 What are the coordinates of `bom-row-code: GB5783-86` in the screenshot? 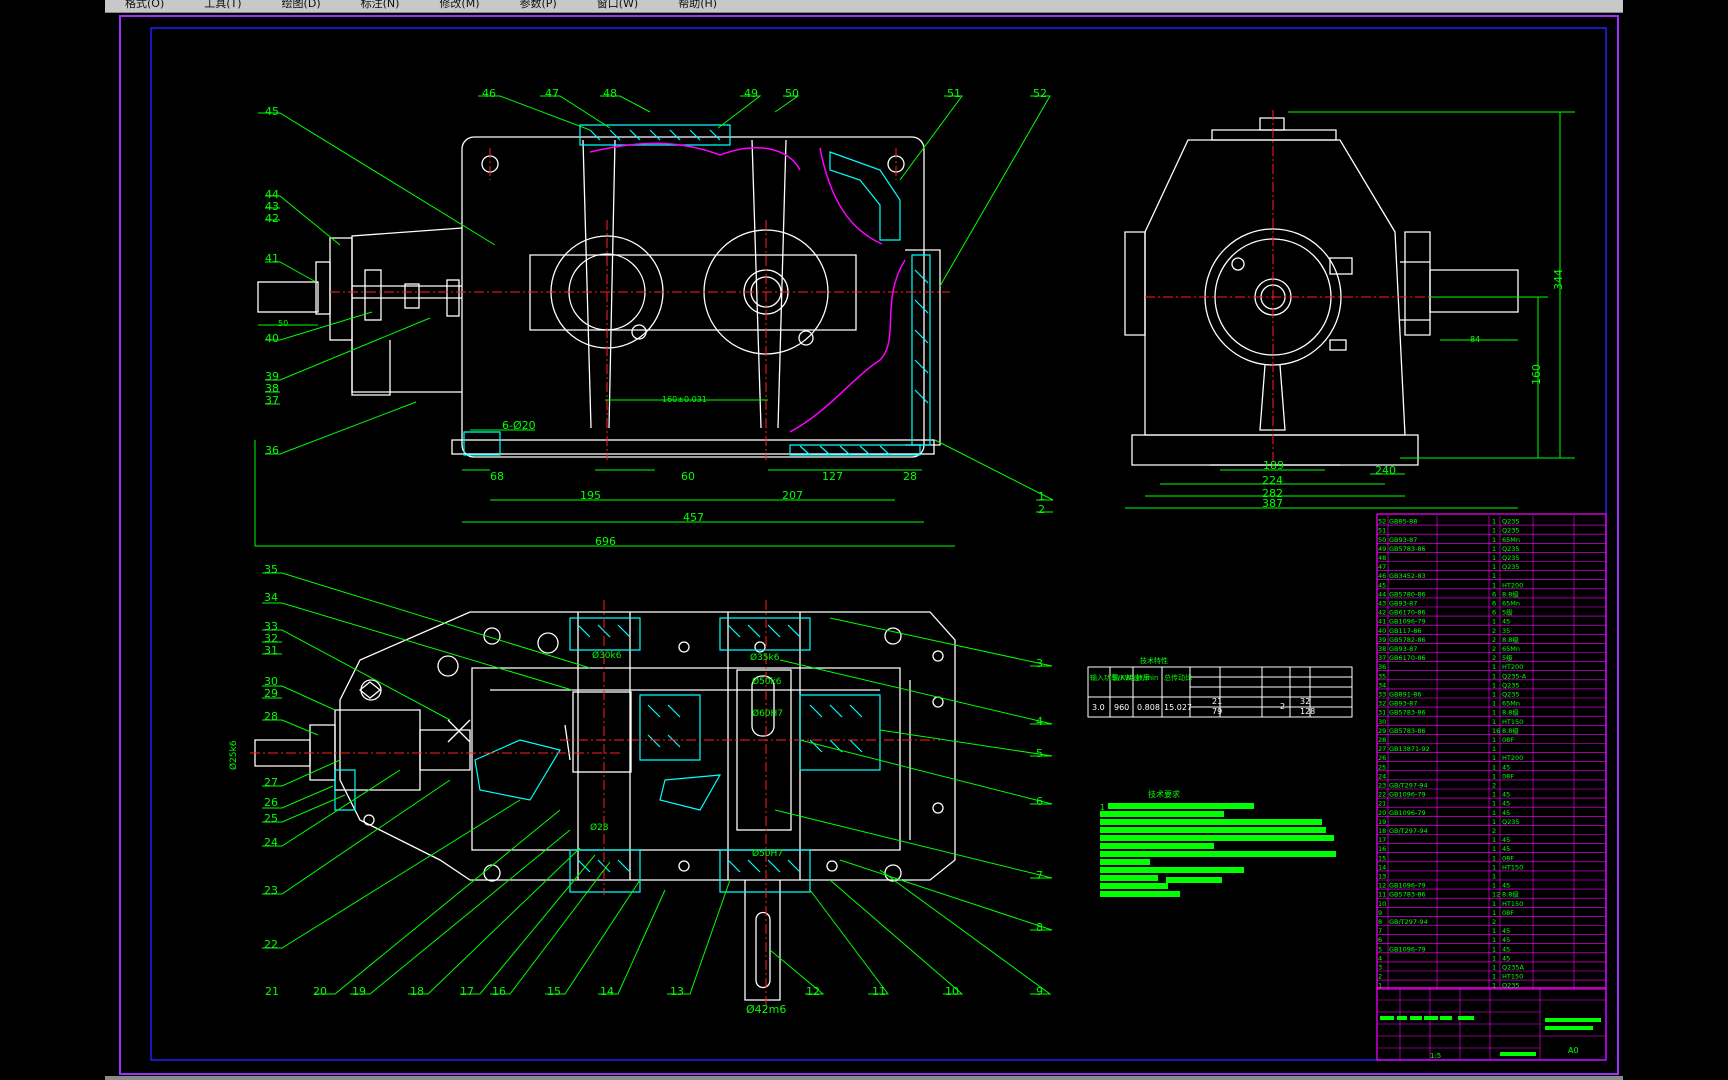 It's located at (1407, 549).